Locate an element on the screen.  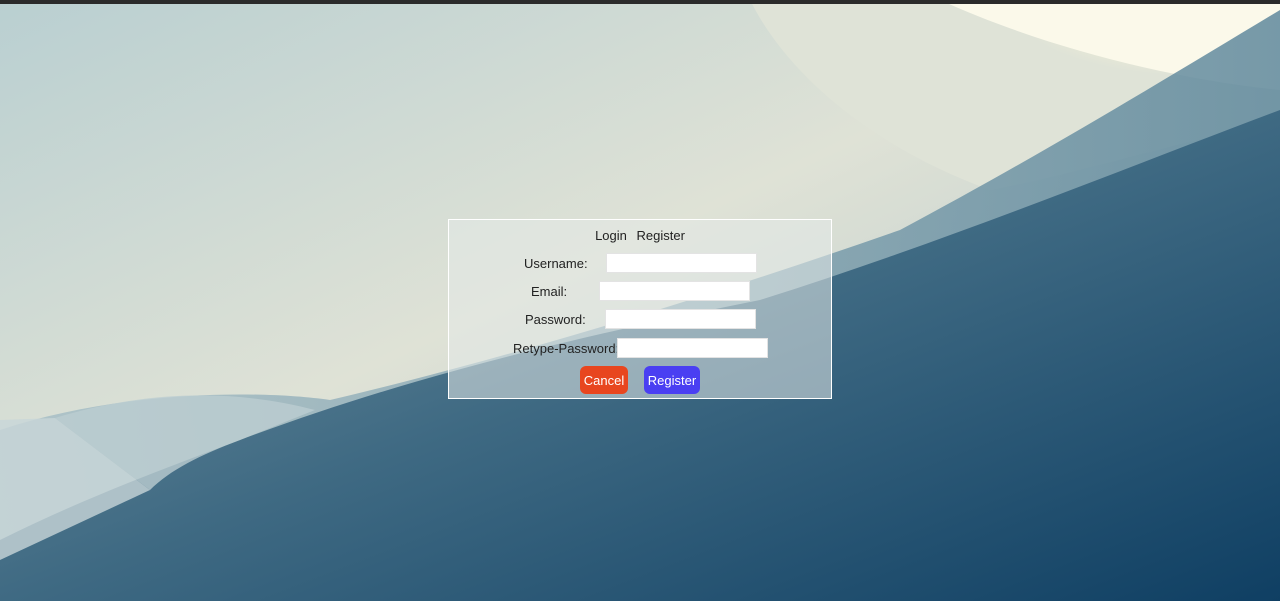
email-label: Email: is located at coordinates (549, 291).